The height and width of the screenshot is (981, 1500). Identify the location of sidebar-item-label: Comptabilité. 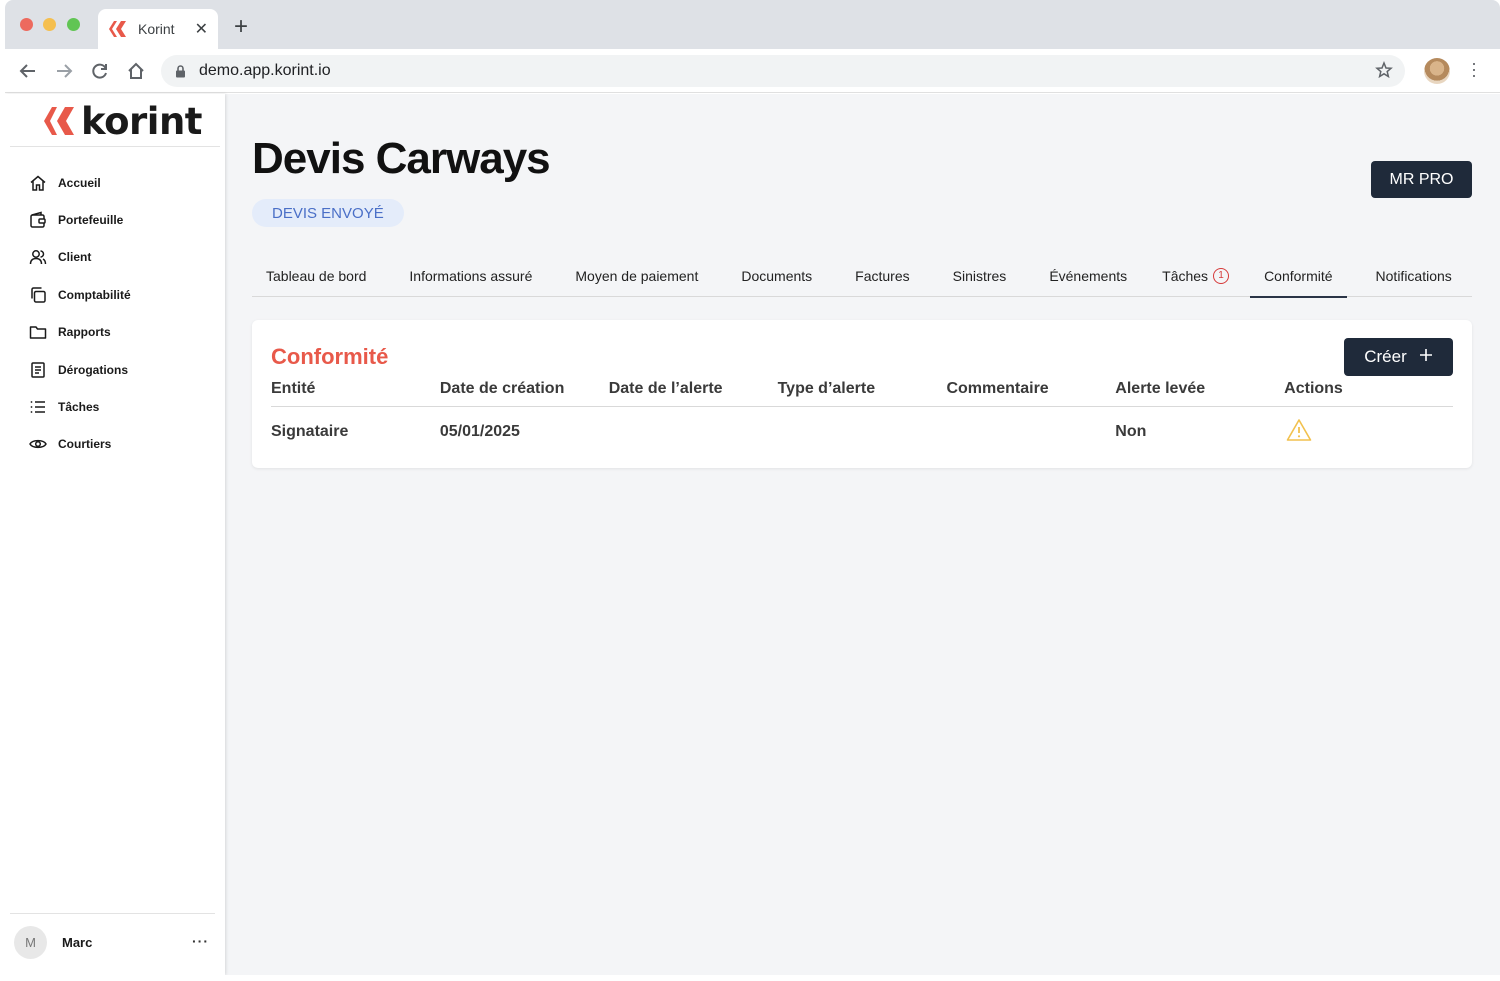
(94, 294).